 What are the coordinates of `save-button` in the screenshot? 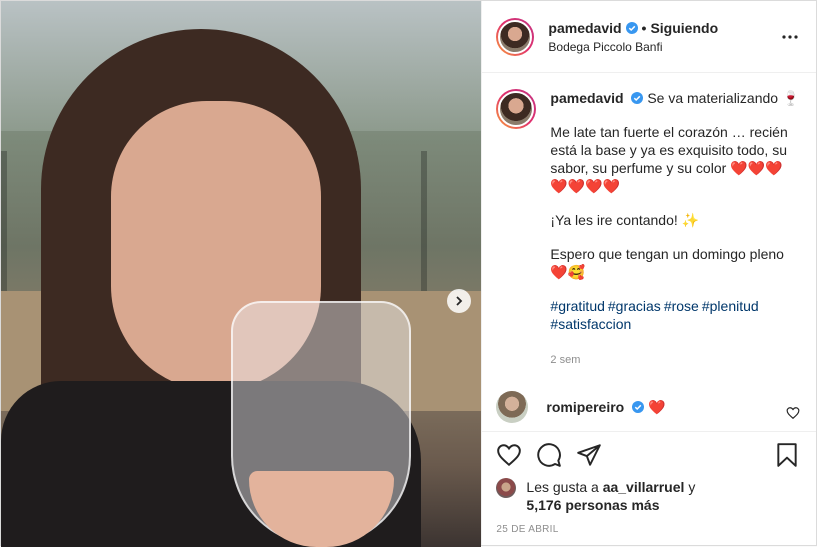 It's located at (787, 455).